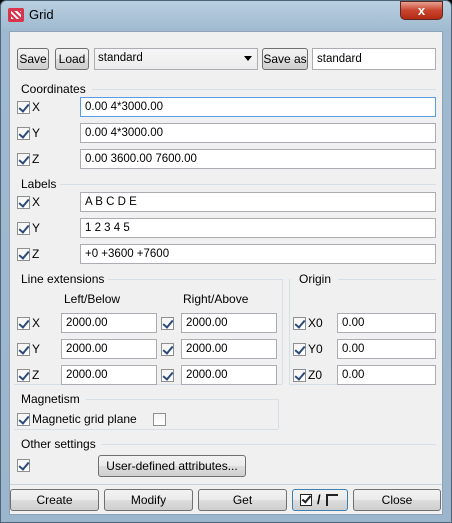  Describe the element at coordinates (226, 484) in the screenshot. I see `footer-divider` at that location.